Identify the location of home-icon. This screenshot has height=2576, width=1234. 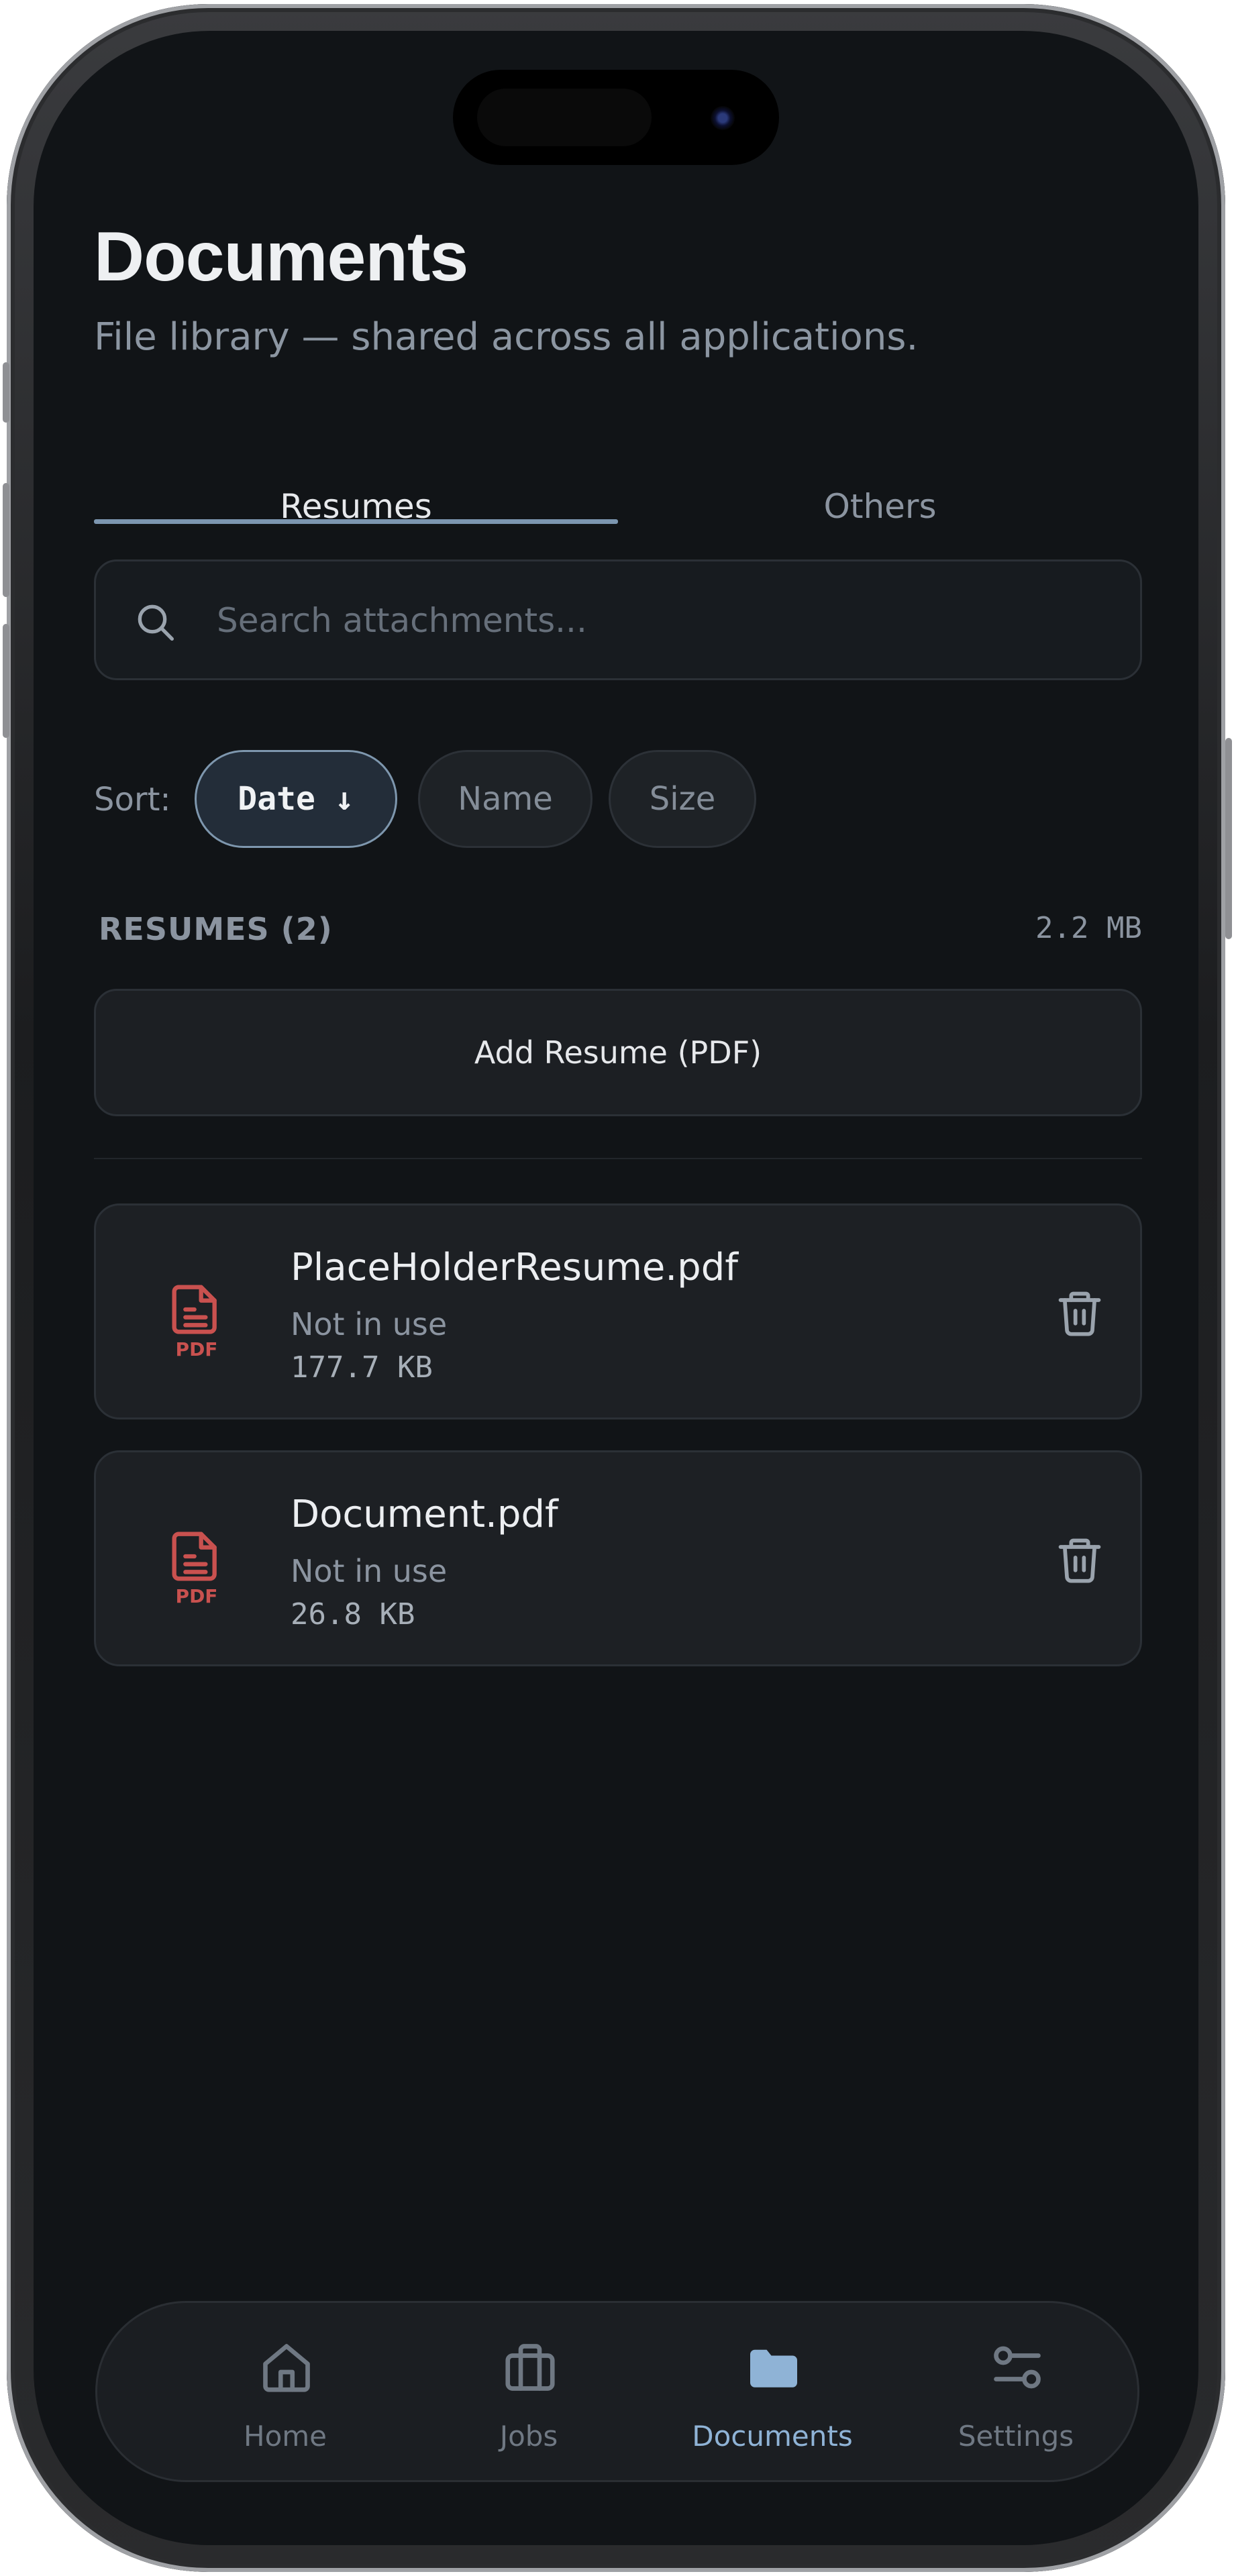
(286, 2368).